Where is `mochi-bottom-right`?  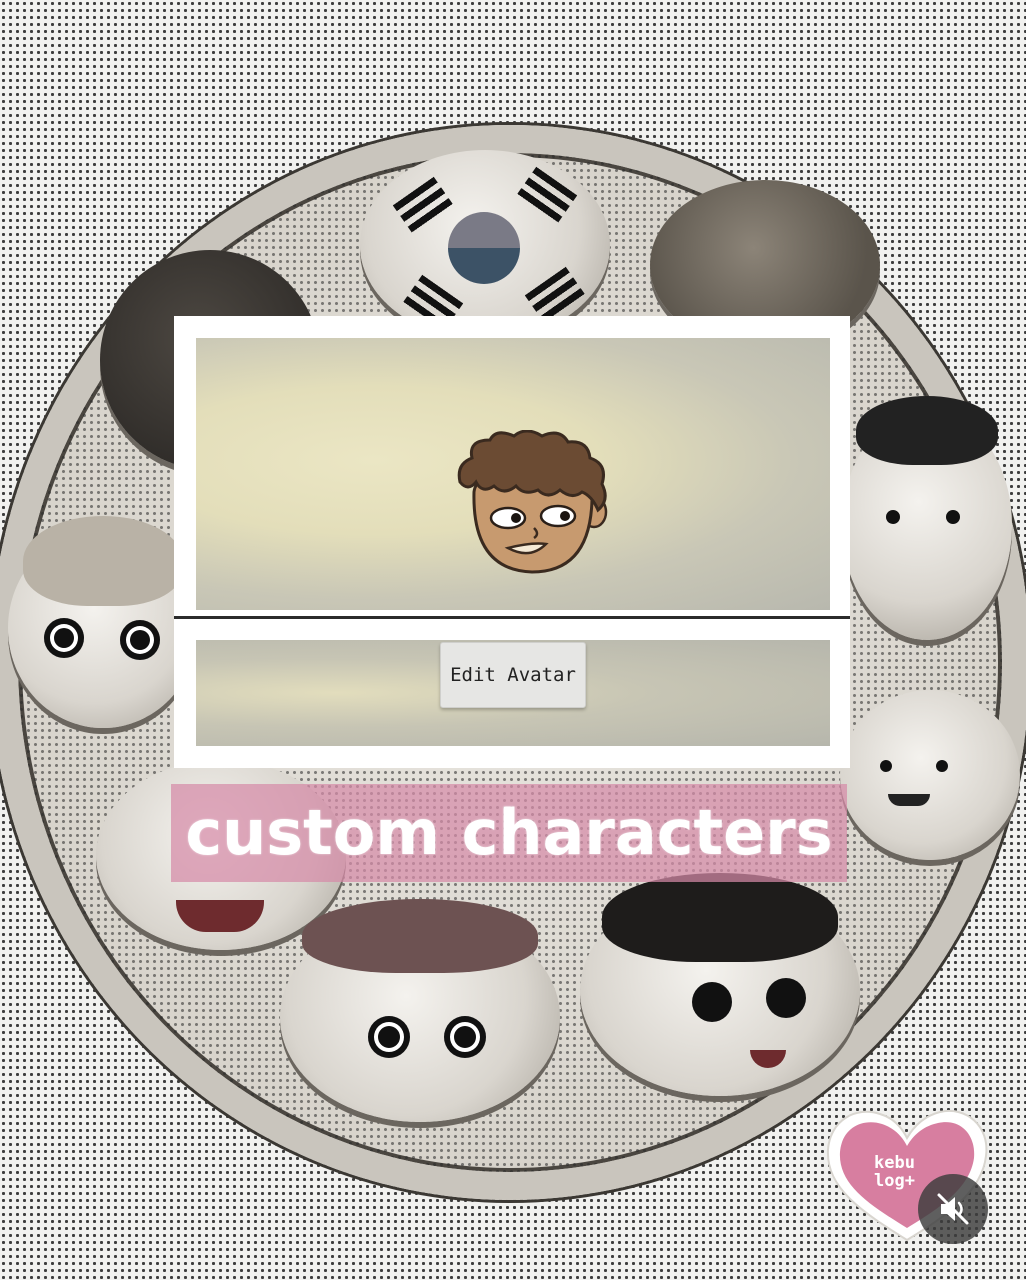
mochi-bottom-right is located at coordinates (720, 984).